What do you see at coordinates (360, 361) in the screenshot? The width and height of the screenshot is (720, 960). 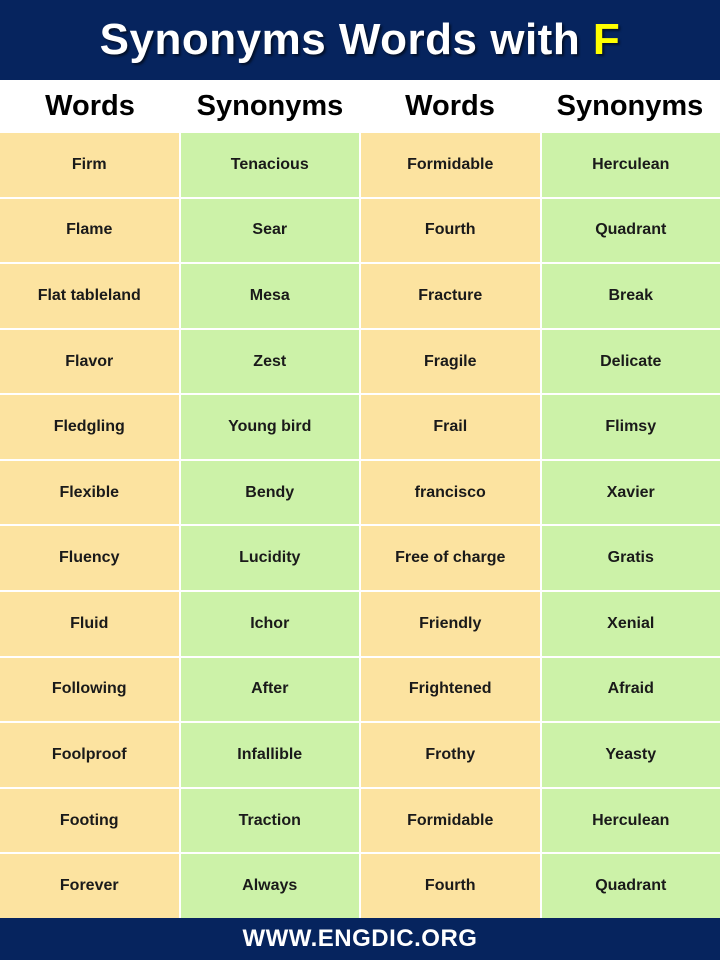 I see `table-row: Flavor Zest Fragile Delicate` at bounding box center [360, 361].